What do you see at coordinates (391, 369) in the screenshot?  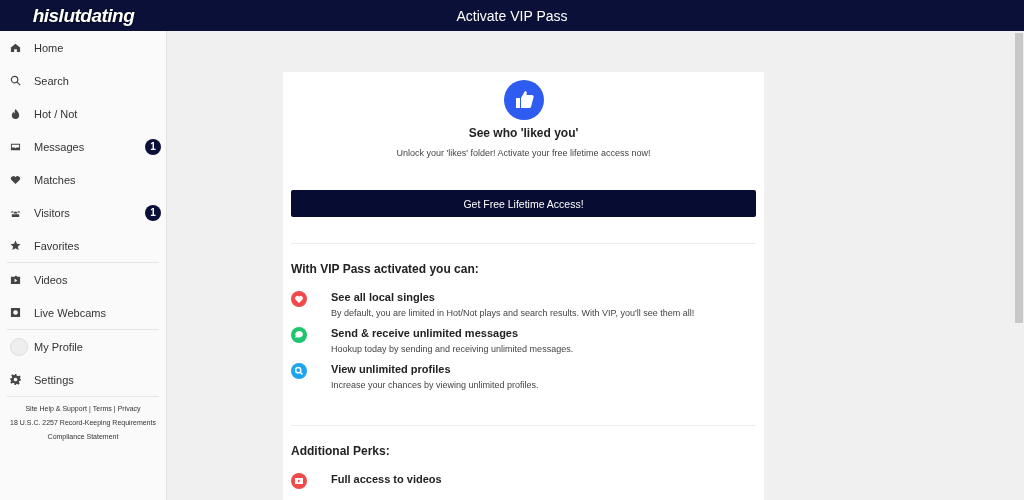 I see `feature-title: View unlimited profiles` at bounding box center [391, 369].